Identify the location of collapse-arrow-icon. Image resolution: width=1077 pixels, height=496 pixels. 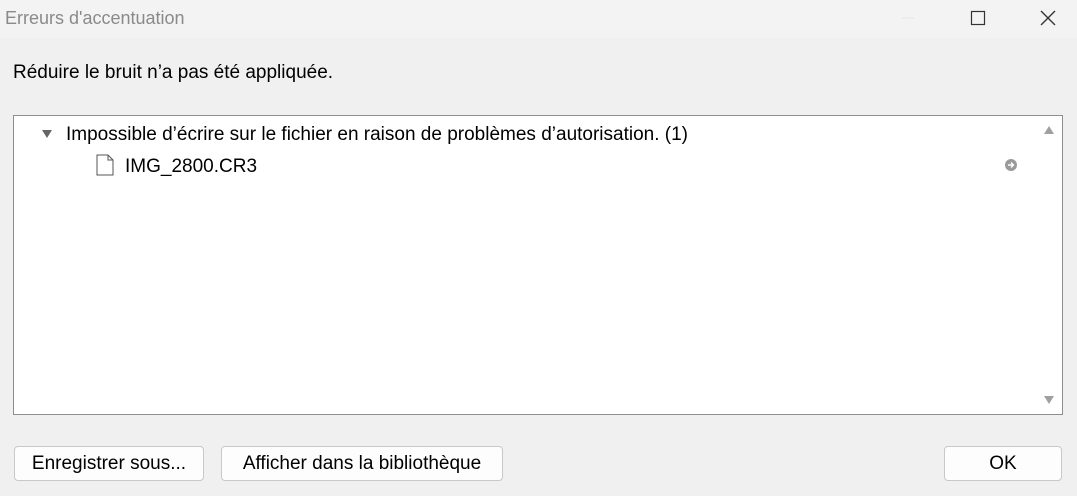
(47, 134).